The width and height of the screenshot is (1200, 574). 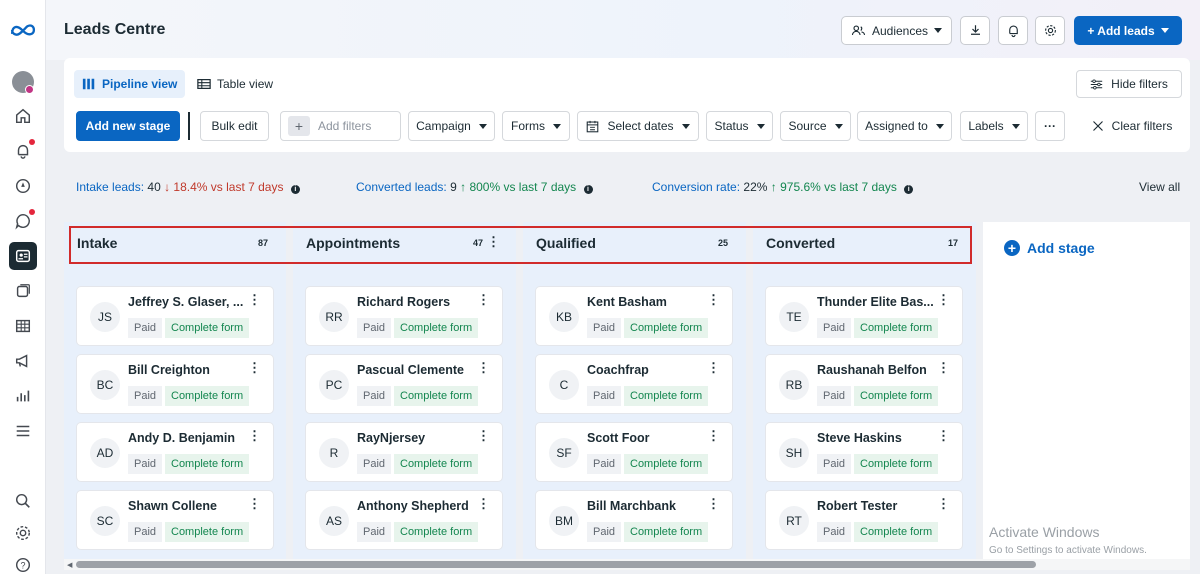 What do you see at coordinates (105, 521) in the screenshot?
I see `avatar: SC` at bounding box center [105, 521].